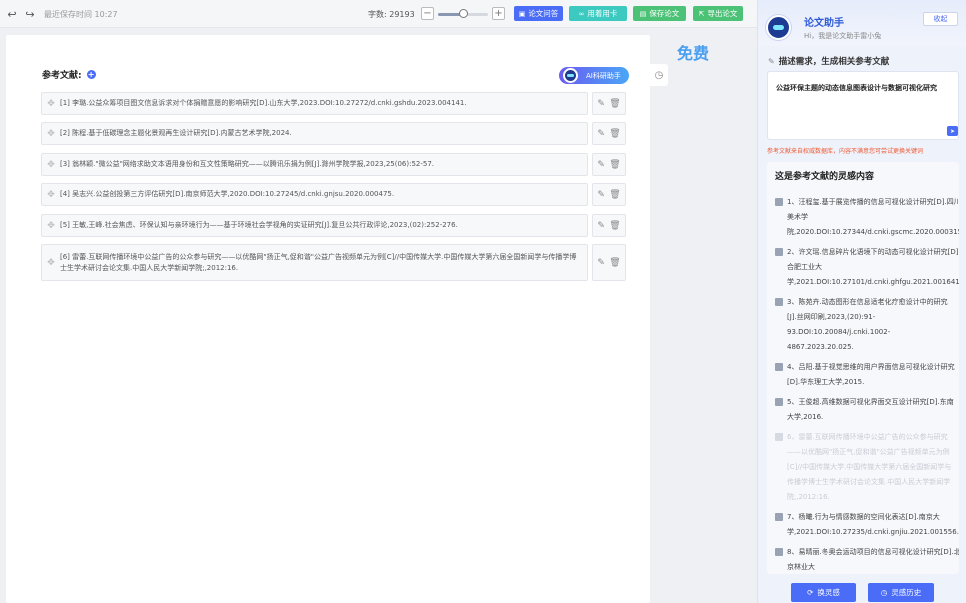 The image size is (966, 603). Describe the element at coordinates (843, 36) in the screenshot. I see `panel-subtitle: Hi，我是论文助手雷小兔` at that location.